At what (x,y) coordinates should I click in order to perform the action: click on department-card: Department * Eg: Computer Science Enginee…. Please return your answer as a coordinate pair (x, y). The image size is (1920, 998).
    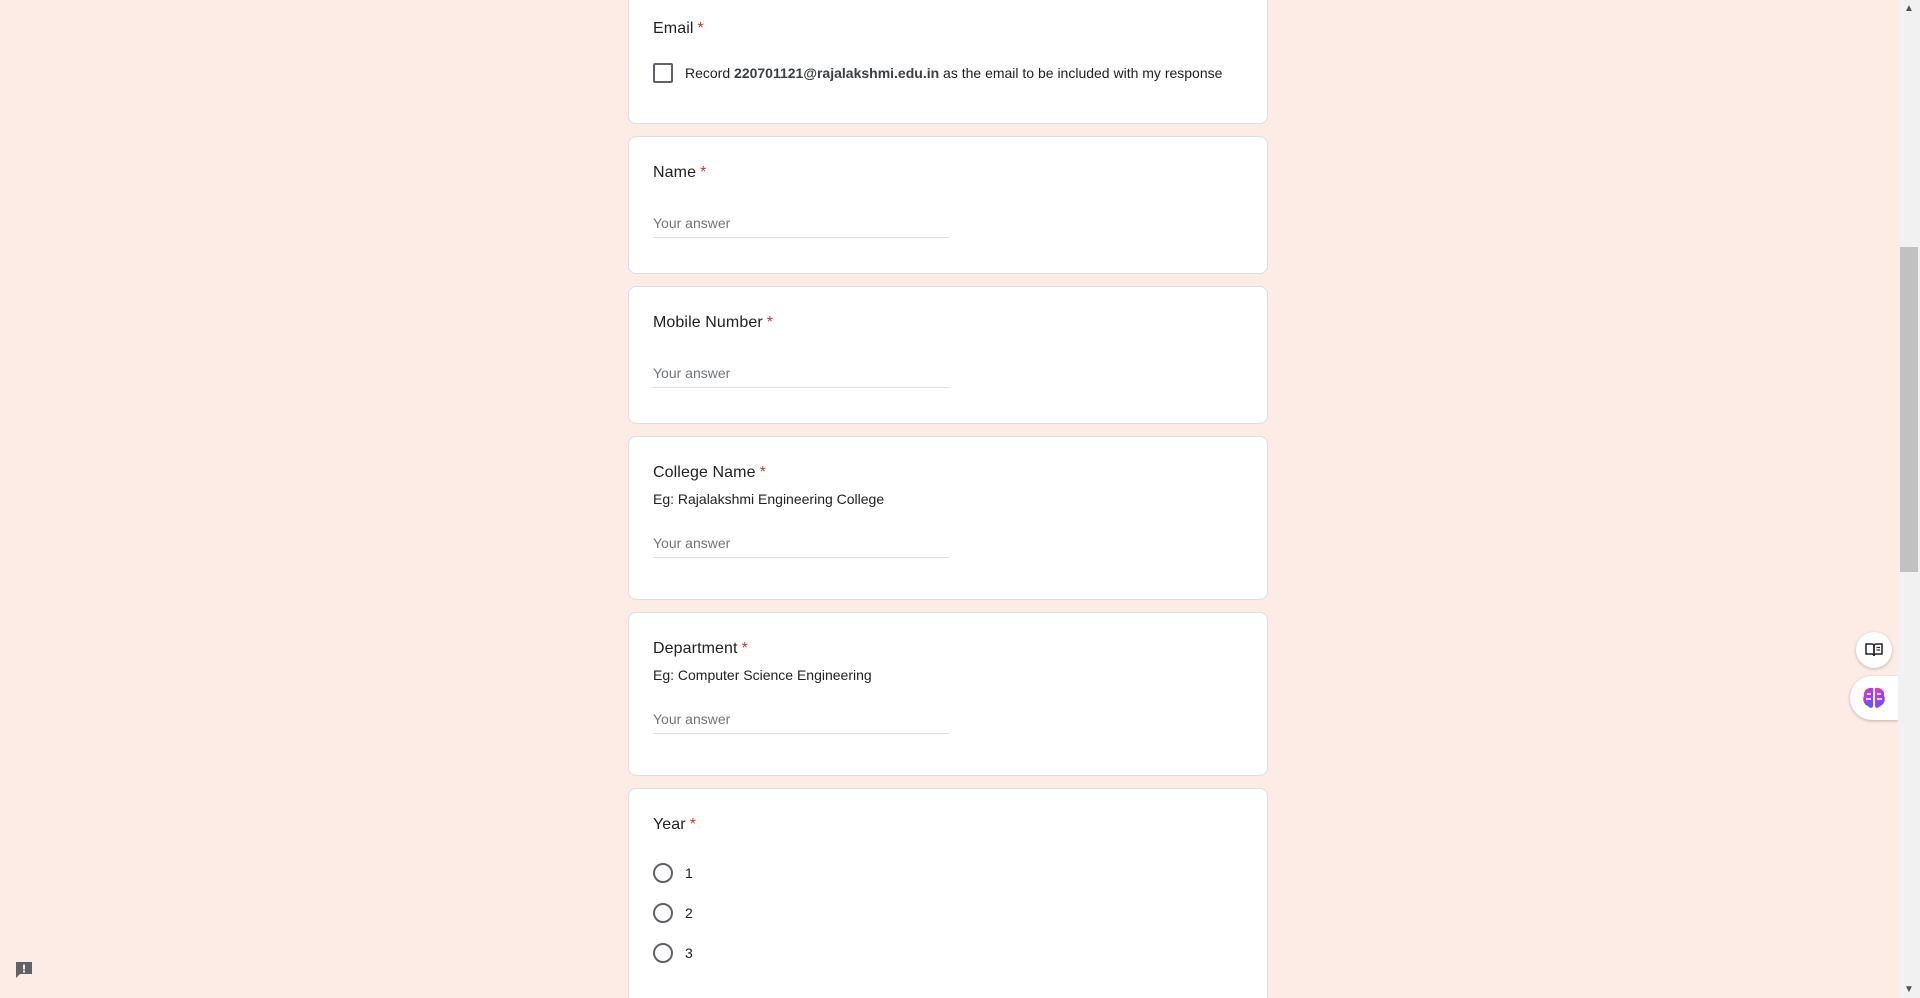
    Looking at the image, I should click on (948, 694).